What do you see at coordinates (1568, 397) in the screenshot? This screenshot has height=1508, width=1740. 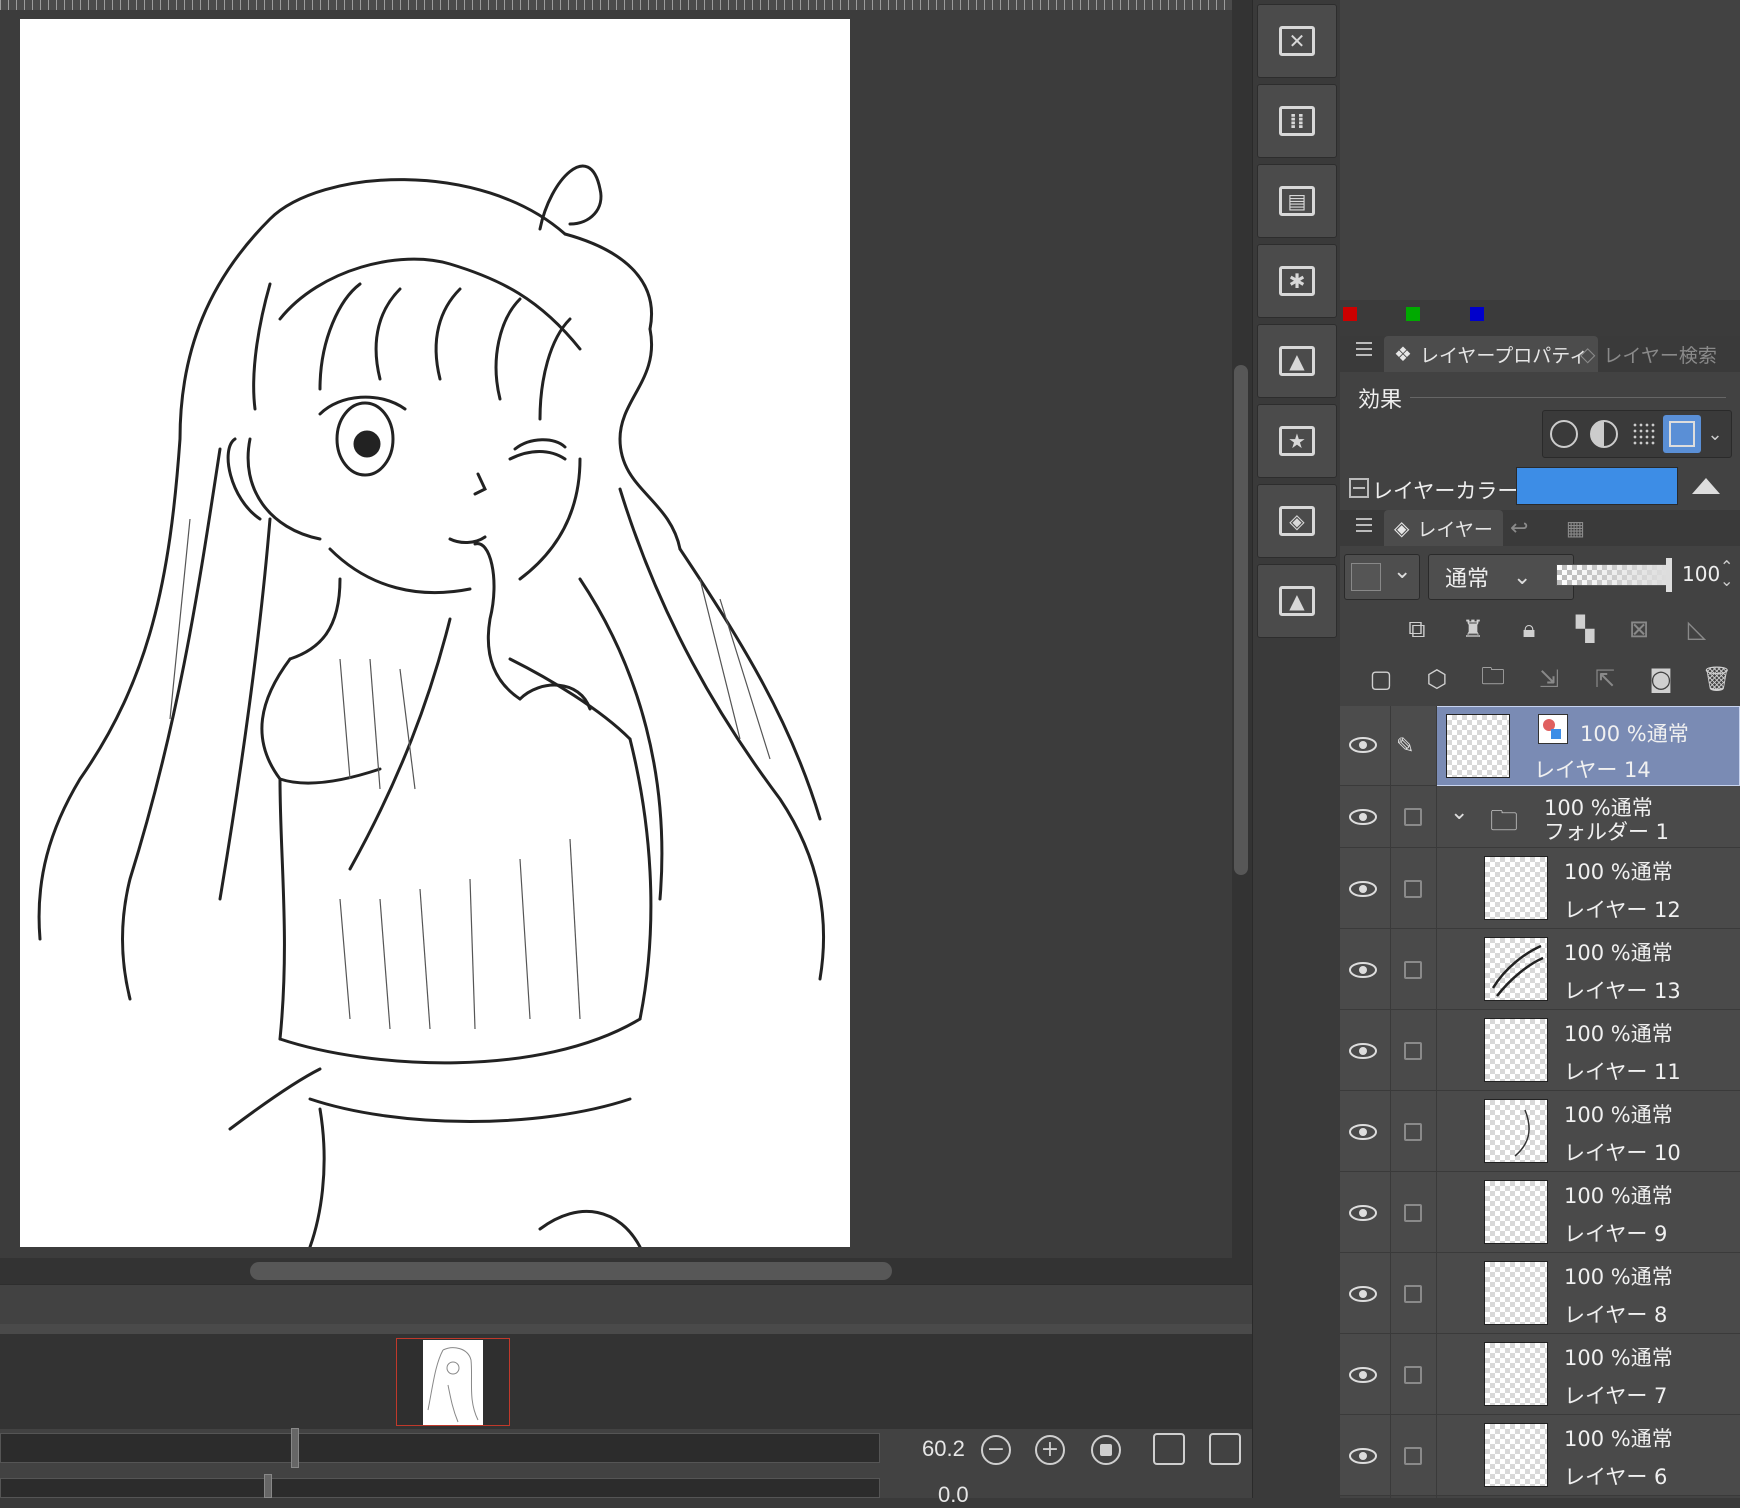 I see `effect-divider` at bounding box center [1568, 397].